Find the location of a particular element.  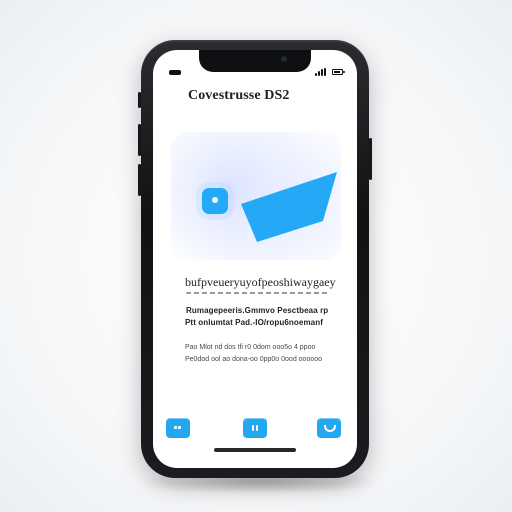

phone-notch is located at coordinates (255, 61).